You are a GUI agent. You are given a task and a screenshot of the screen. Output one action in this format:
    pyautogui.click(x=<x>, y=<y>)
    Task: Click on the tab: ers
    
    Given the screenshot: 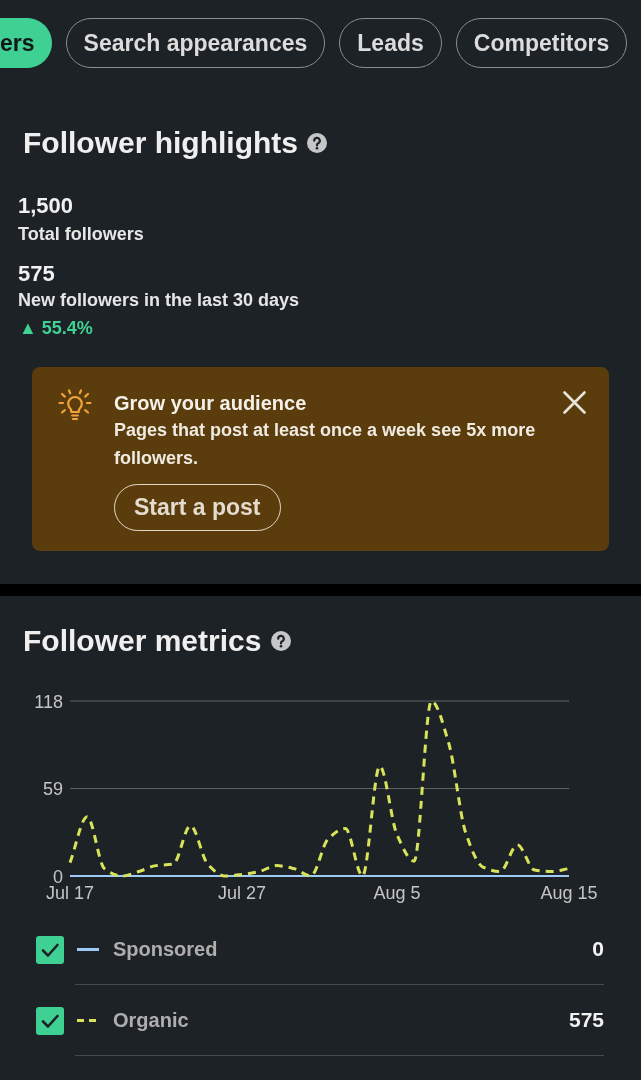 What is the action you would take?
    pyautogui.click(x=26, y=43)
    